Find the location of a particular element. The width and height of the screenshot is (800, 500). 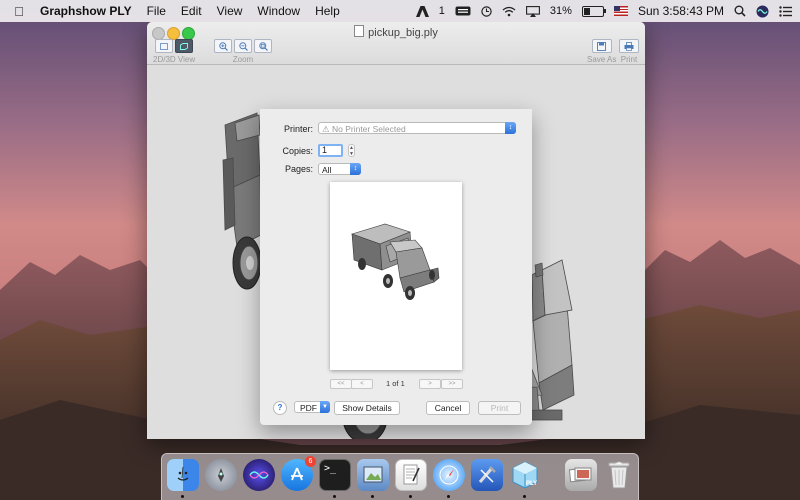

pdf-label: PDF is located at coordinates (308, 408).